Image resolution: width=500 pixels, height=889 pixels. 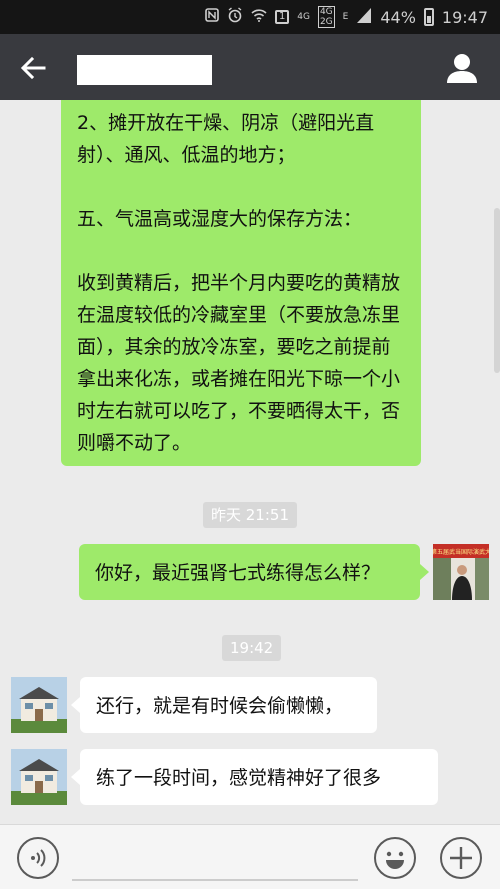 I want to click on plus-icon, so click(x=461, y=858).